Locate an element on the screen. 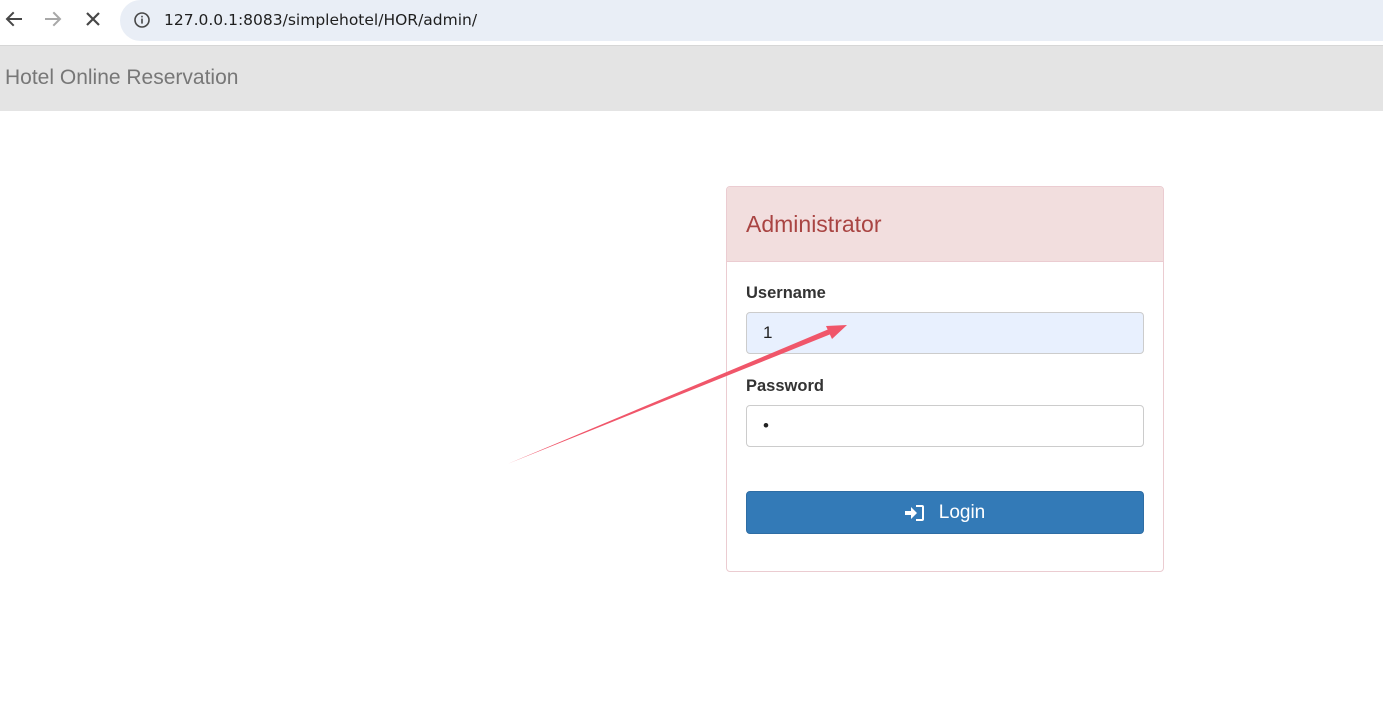  login-button-label: Login is located at coordinates (962, 512).